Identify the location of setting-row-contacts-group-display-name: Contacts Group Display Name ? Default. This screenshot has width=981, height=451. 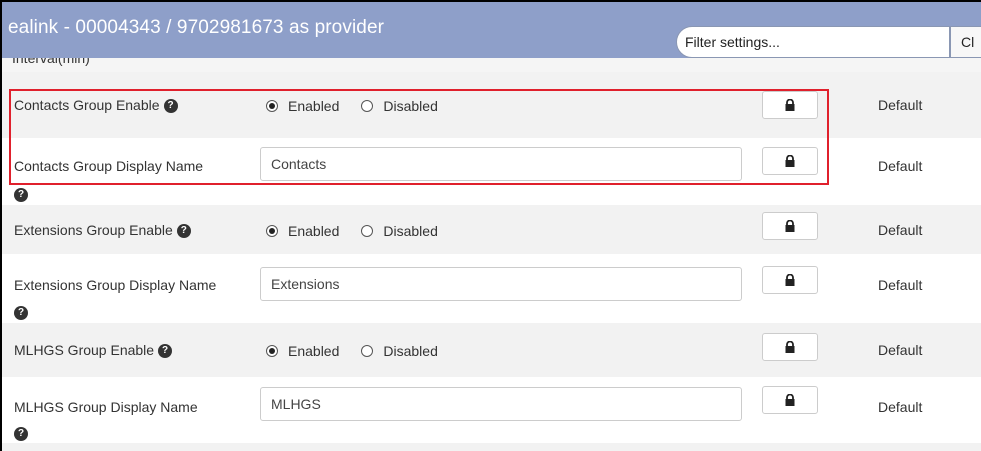
(491, 171).